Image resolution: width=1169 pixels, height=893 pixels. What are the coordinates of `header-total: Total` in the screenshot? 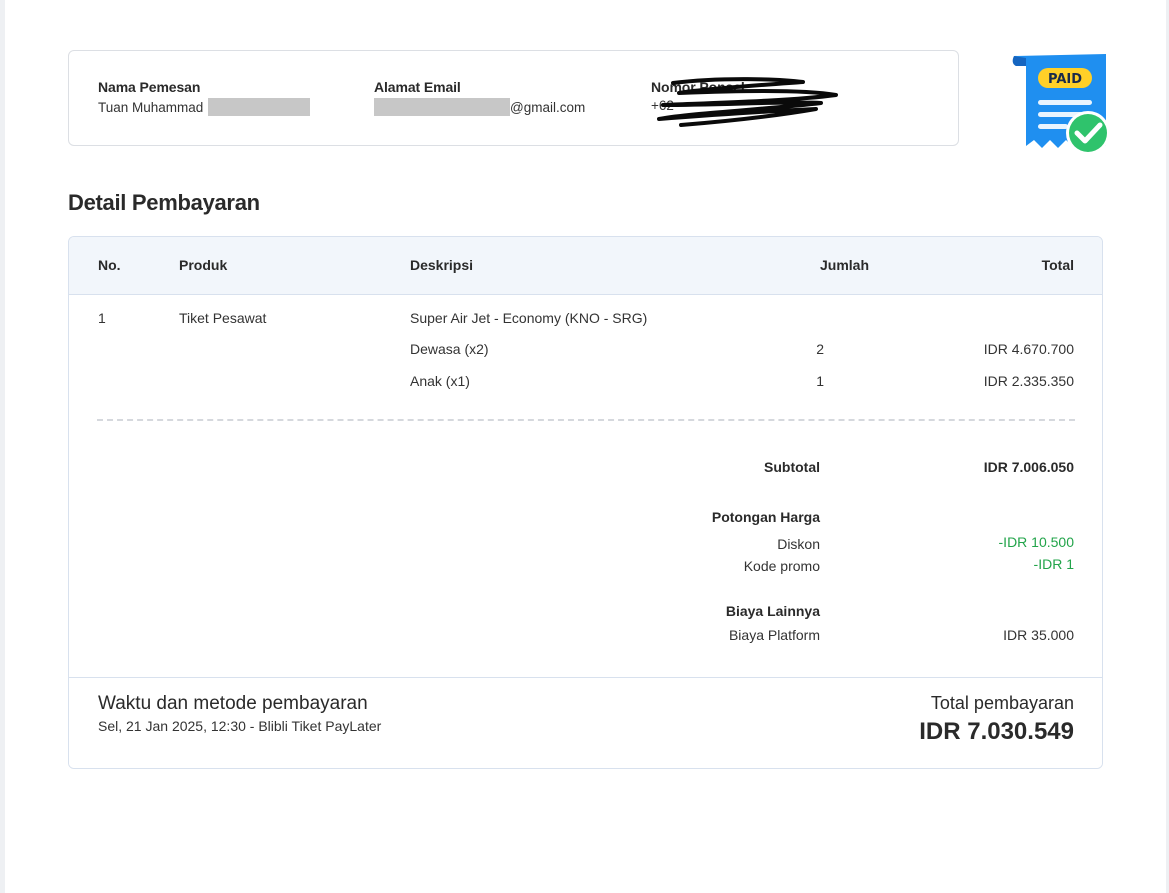 It's located at (1057, 265).